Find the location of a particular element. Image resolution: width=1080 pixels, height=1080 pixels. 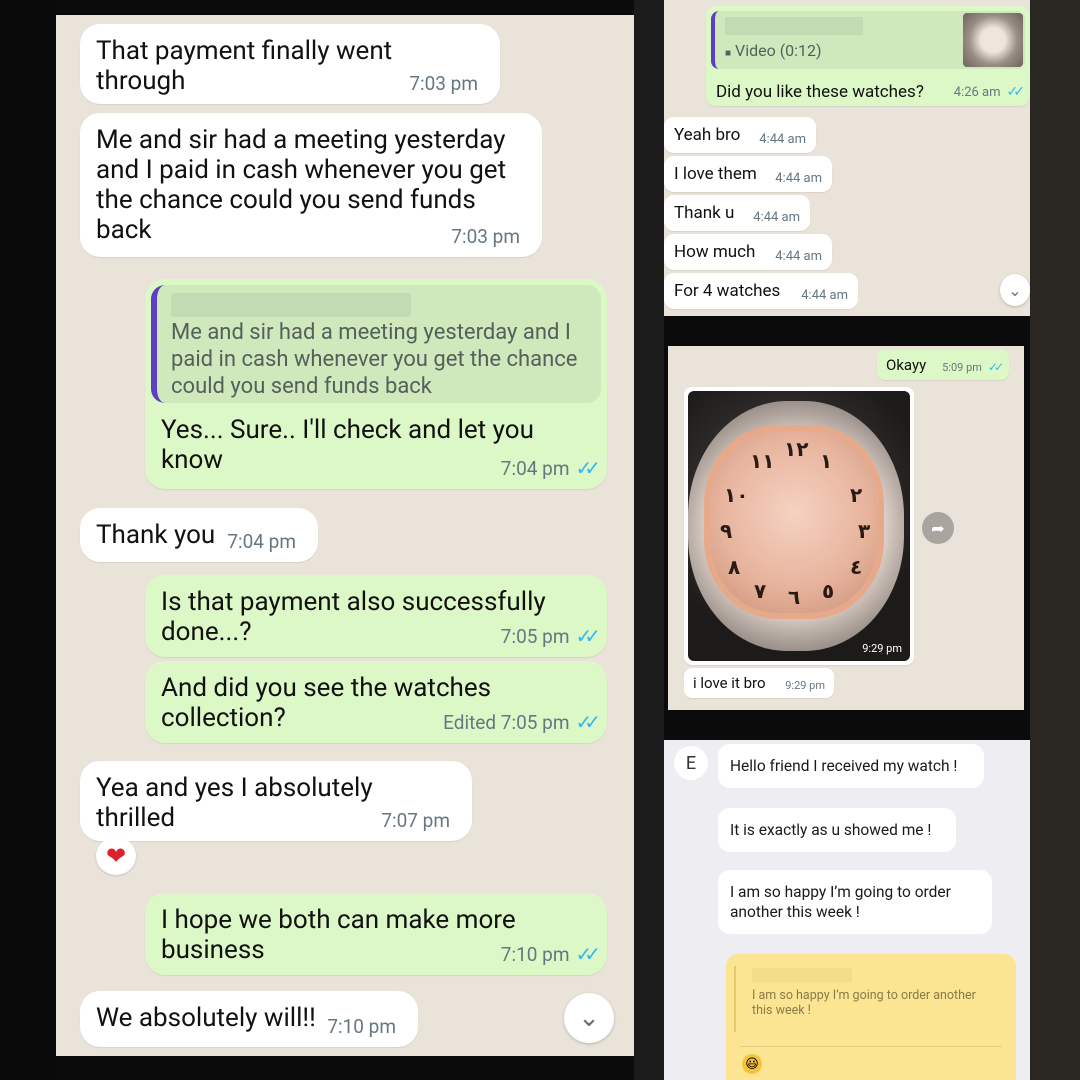

divider is located at coordinates (871, 1046).